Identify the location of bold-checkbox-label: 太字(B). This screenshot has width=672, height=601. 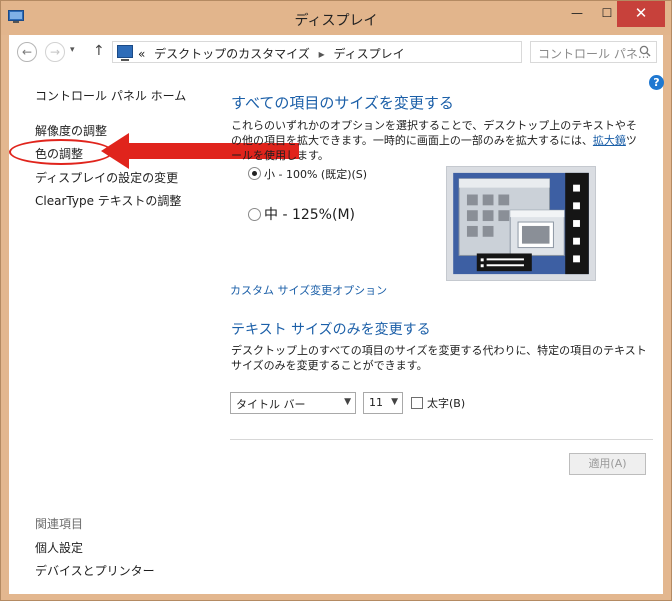
(446, 403).